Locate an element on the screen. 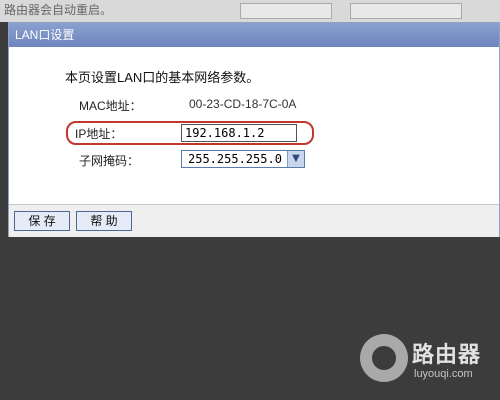 The image size is (500, 400). mac-label: MAC地址： is located at coordinates (110, 106).